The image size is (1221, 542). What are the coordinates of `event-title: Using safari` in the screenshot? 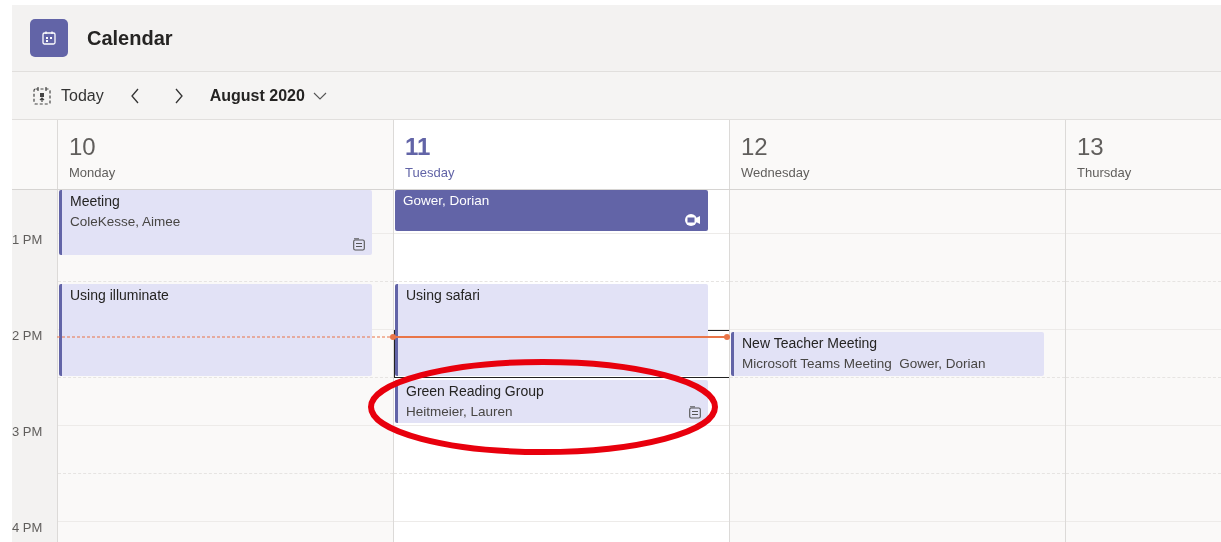 It's located at (443, 295).